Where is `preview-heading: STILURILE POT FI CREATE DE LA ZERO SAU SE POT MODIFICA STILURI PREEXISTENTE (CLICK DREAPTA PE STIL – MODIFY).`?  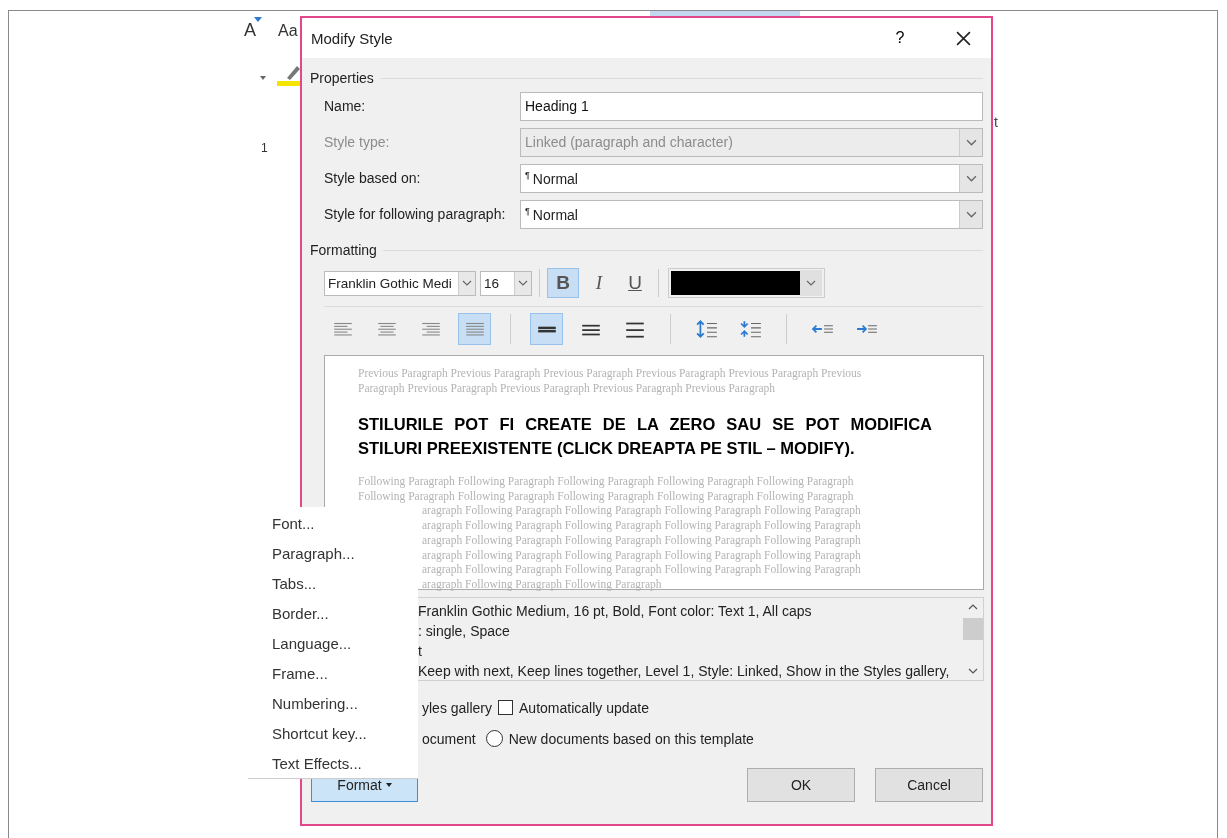 preview-heading: STILURILE POT FI CREATE DE LA ZERO SAU SE POT MODIFICA STILURI PREEXISTENTE (CLICK DREAPTA PE STIL – MODIFY). is located at coordinates (645, 436).